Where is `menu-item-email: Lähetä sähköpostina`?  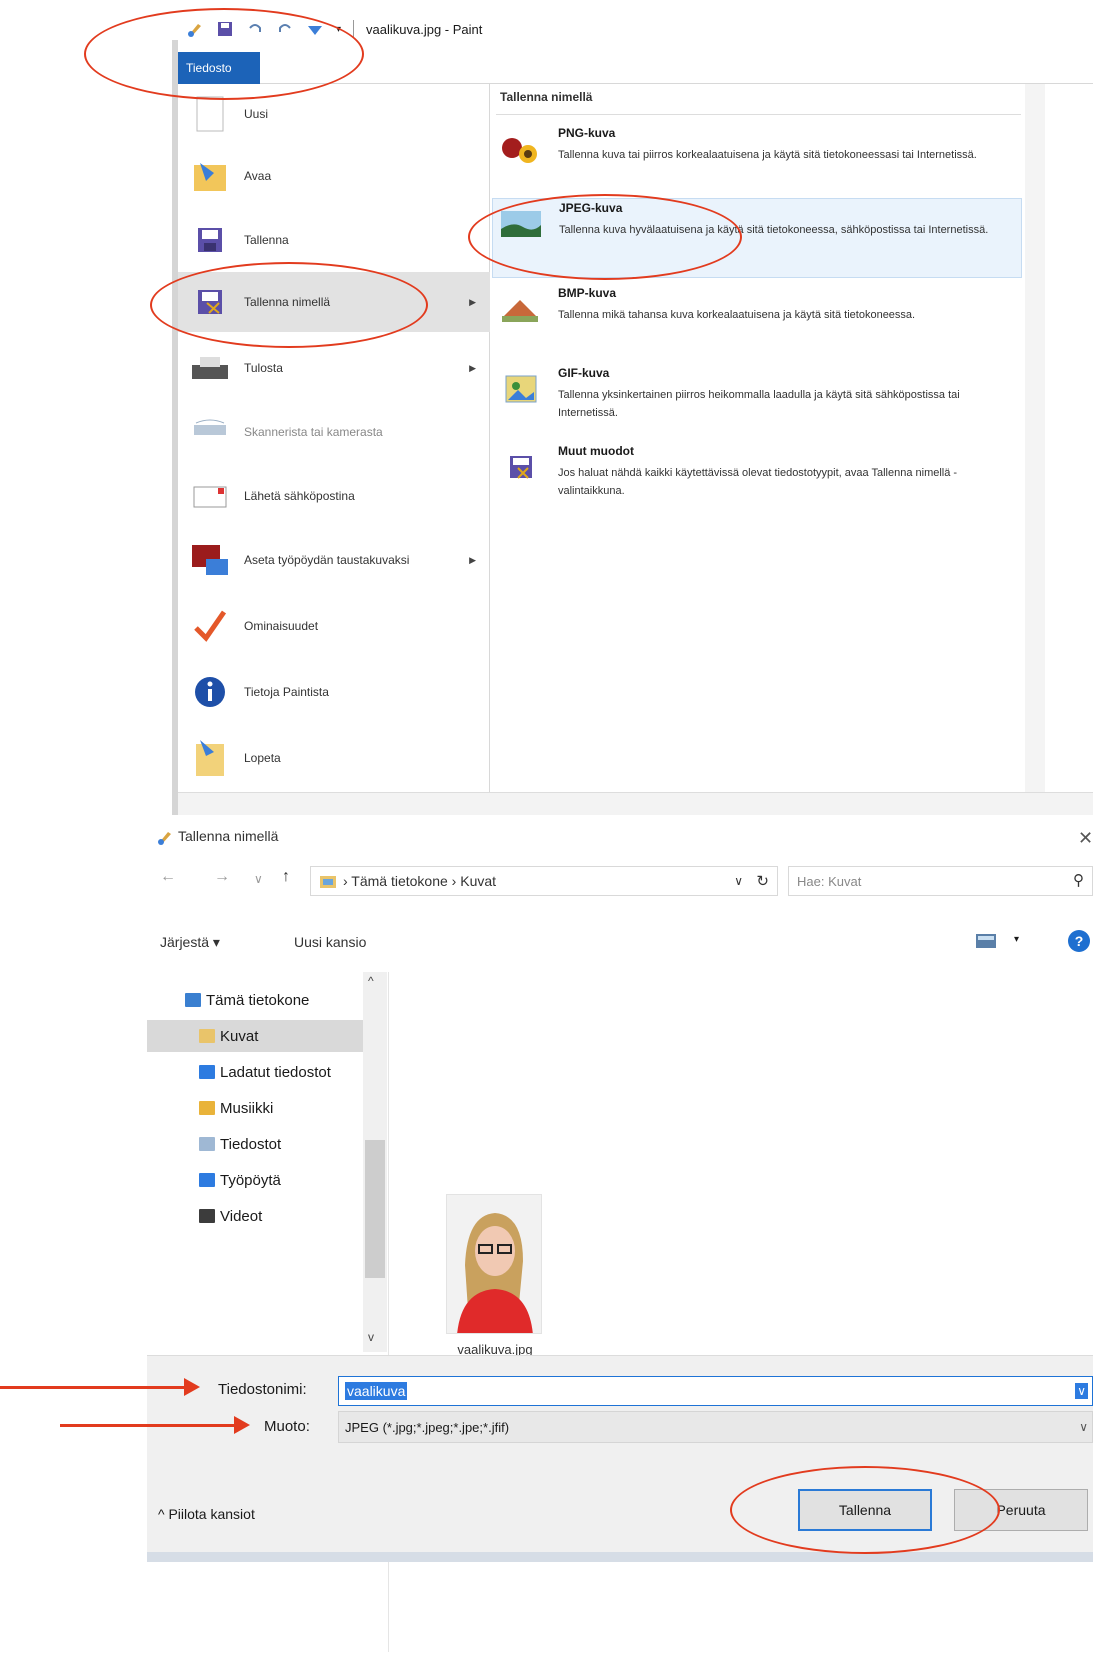
menu-item-email: Lähetä sähköpostina is located at coordinates (334, 496).